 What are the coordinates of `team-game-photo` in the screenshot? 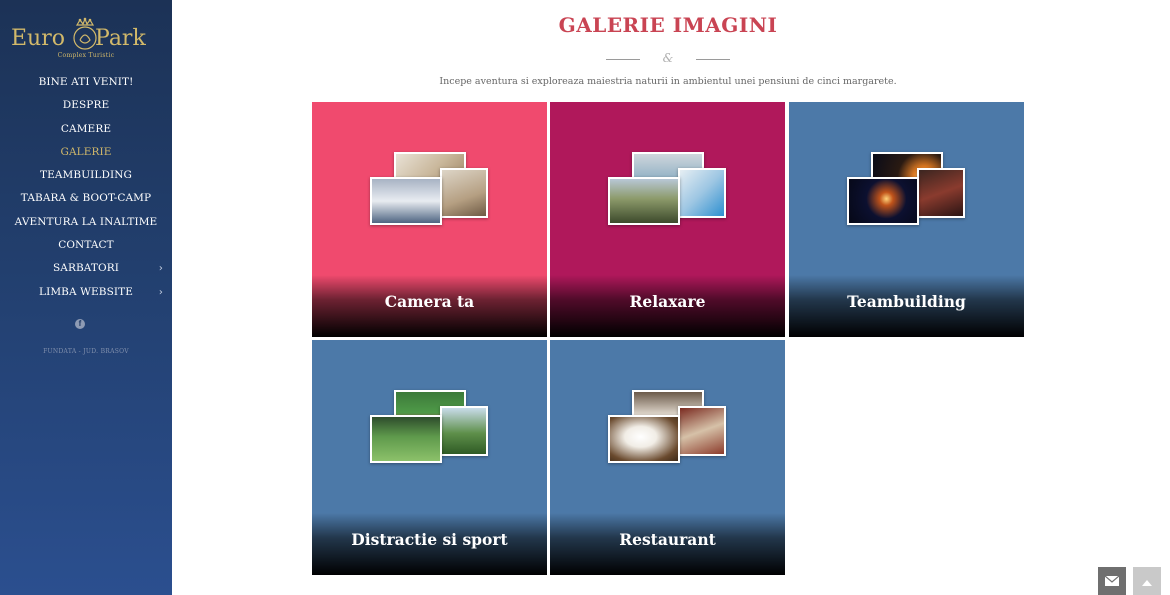 It's located at (406, 439).